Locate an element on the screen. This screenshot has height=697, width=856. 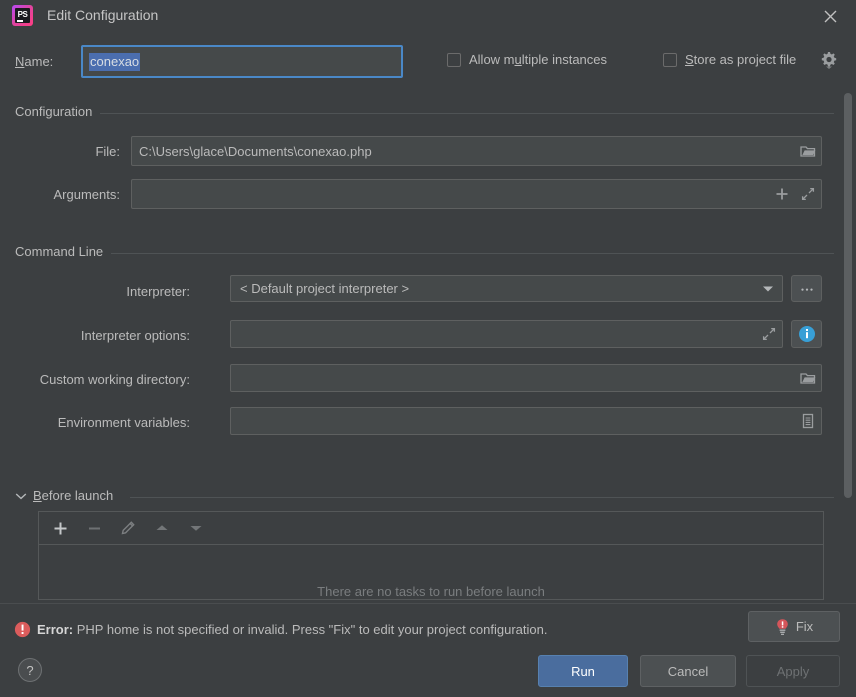
file-label: File: is located at coordinates (107, 151).